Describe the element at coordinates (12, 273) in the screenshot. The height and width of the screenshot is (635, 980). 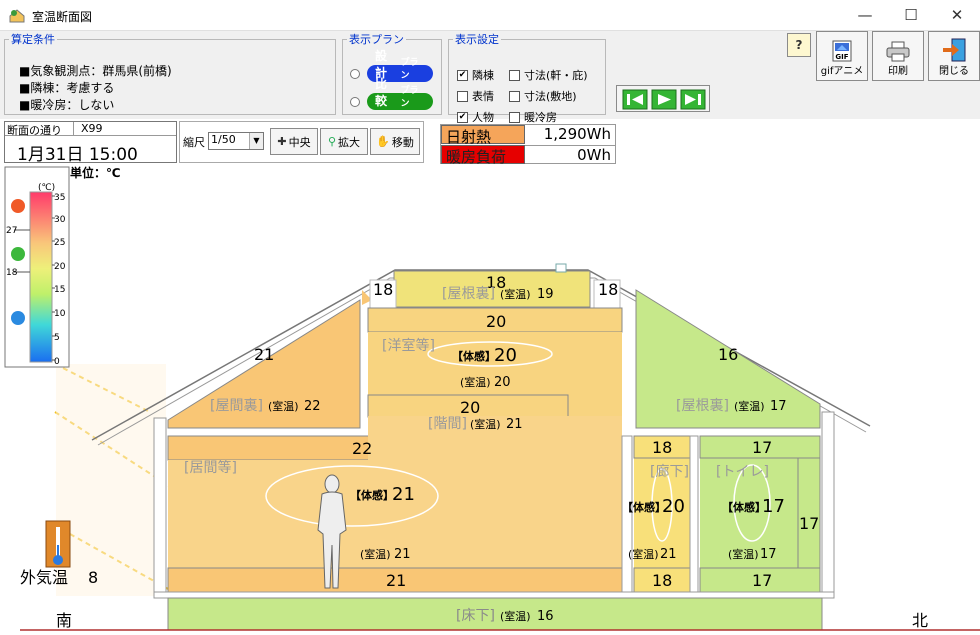
I see `marker-18: 18` at that location.